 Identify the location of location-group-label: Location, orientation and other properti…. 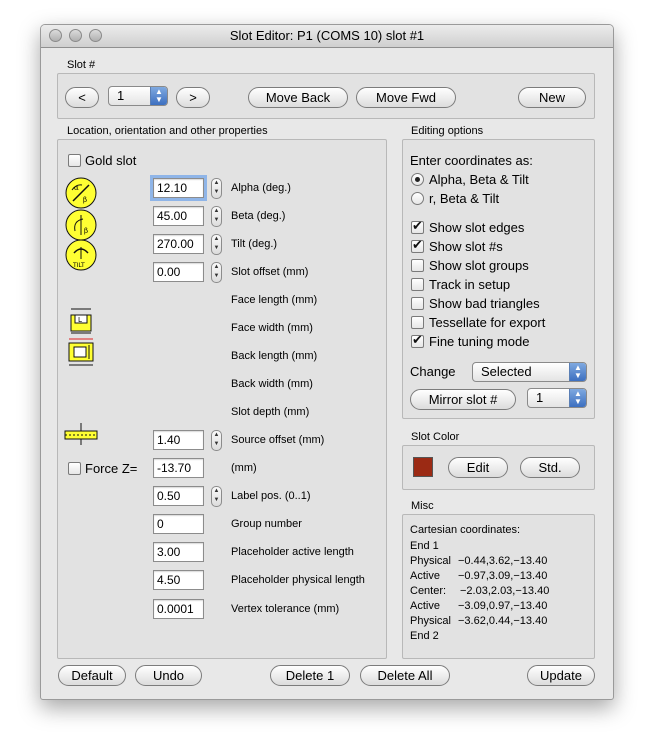
(167, 131).